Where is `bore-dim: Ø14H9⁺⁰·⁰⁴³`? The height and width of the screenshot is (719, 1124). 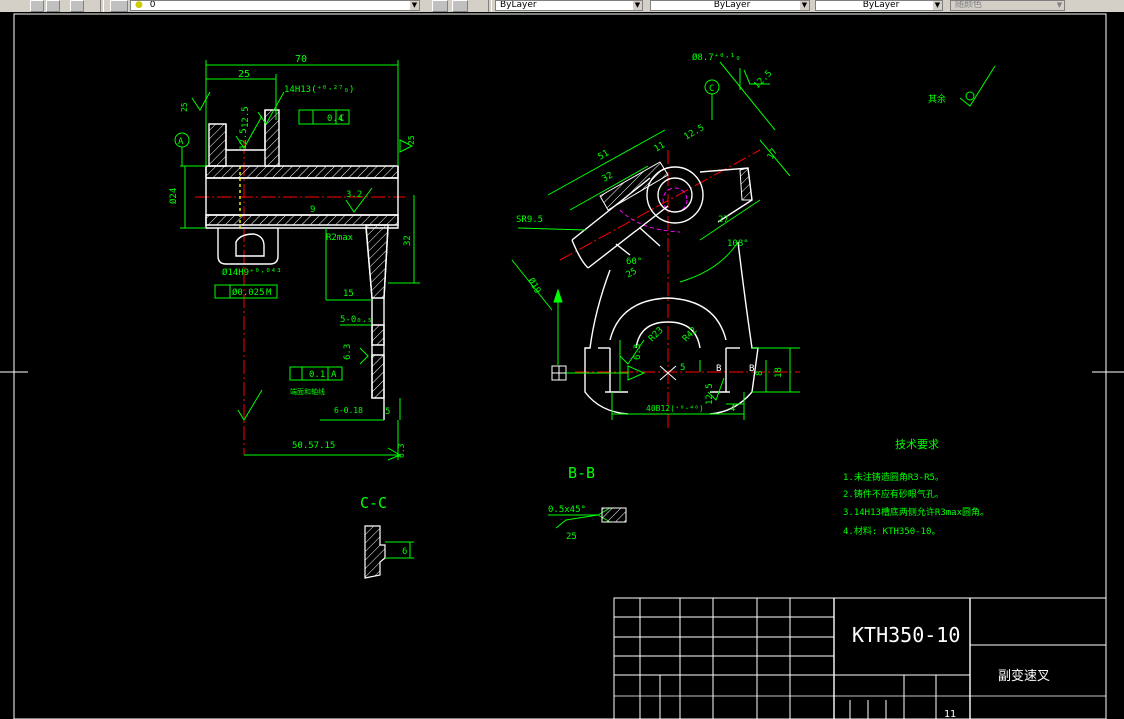
bore-dim: Ø14H9⁺⁰·⁰⁴³ is located at coordinates (252, 272).